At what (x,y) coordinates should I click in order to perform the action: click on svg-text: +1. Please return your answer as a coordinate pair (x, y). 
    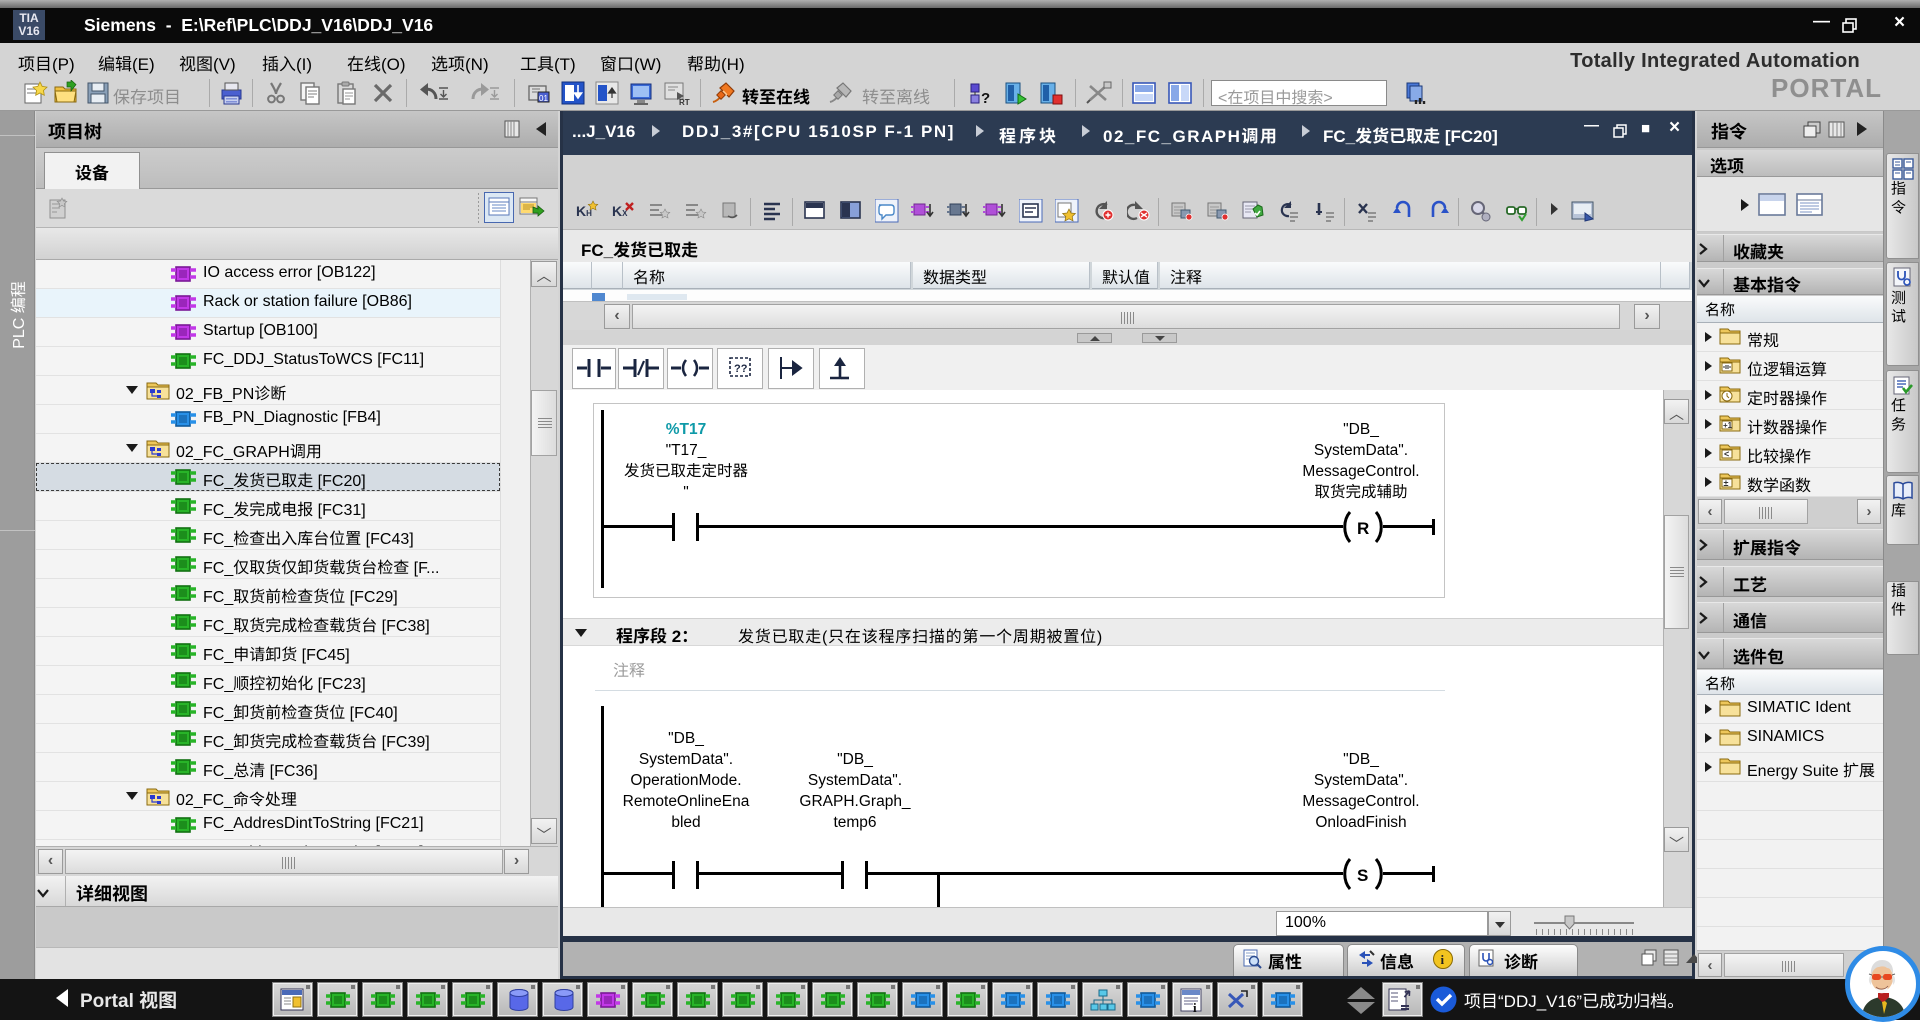
    Looking at the image, I should click on (1728, 425).